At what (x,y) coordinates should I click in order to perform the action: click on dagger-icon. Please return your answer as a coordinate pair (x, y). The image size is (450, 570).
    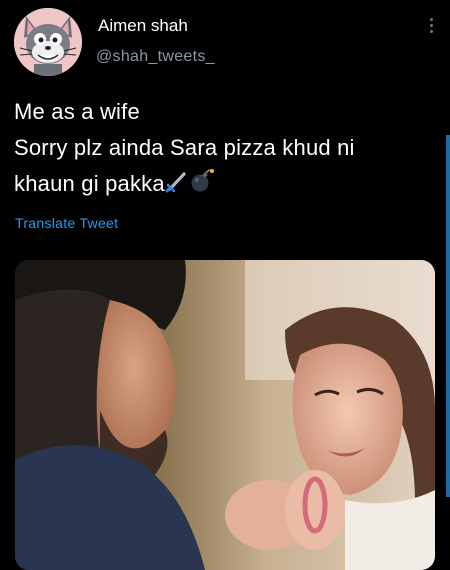
    Looking at the image, I should click on (177, 186).